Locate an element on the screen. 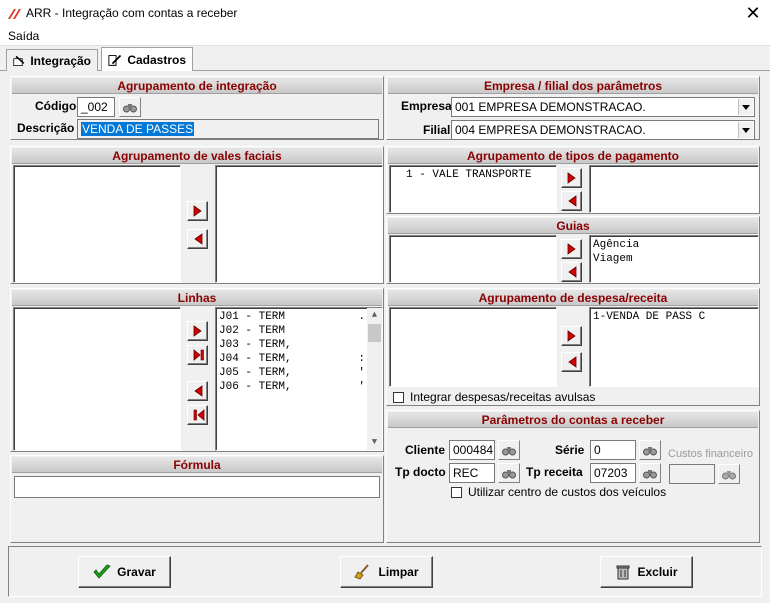 This screenshot has width=770, height=603. empresa-select: 001 EMPRESA DEMONSTRACAO. is located at coordinates (603, 107).